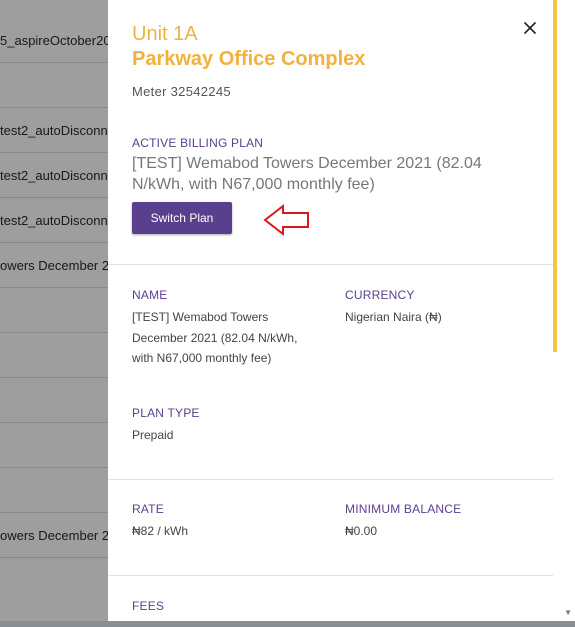 The image size is (575, 627). I want to click on meter-number: Meter 32542245, so click(181, 91).